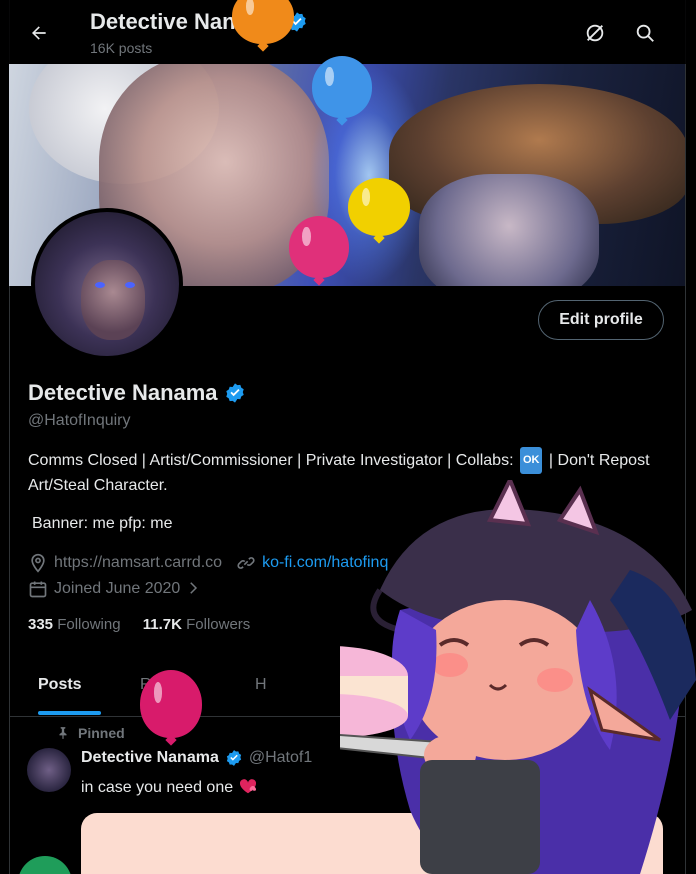  I want to click on profile-joined-text: Joined June 2020, so click(117, 588).